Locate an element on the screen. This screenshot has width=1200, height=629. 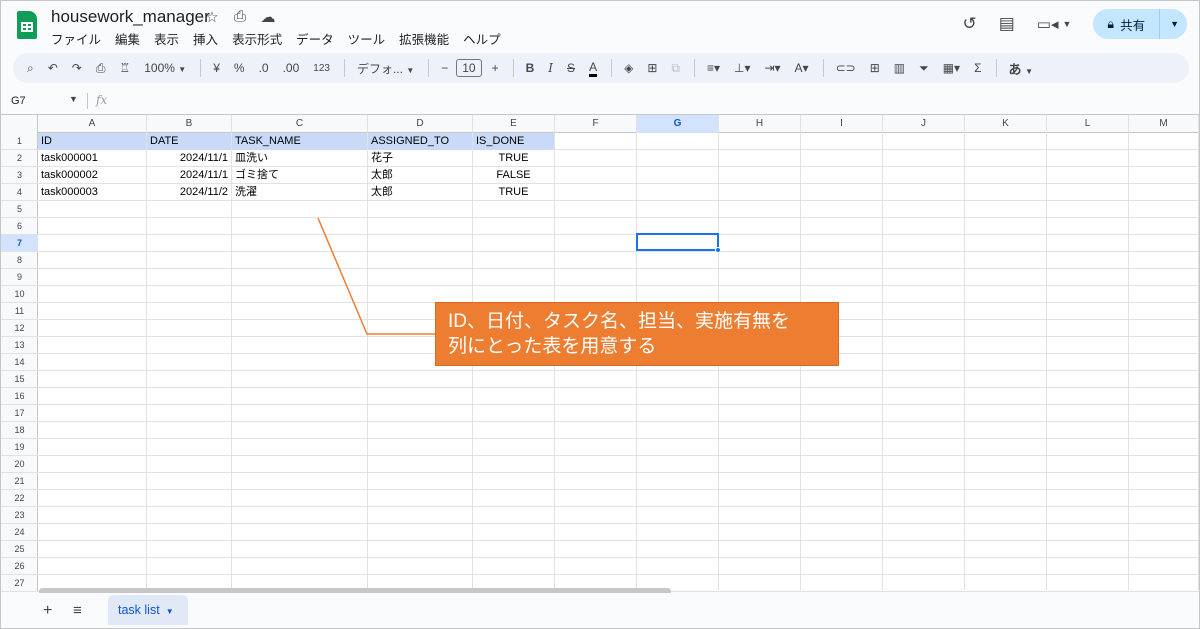
column-header-g: G is located at coordinates (678, 124).